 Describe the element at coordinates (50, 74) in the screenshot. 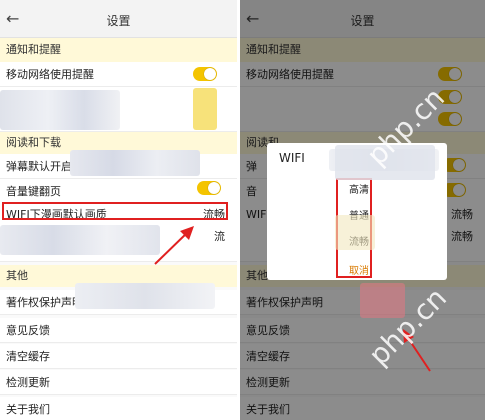

I see `mobile-network-reminder-label: 移动网络使用提醒` at that location.